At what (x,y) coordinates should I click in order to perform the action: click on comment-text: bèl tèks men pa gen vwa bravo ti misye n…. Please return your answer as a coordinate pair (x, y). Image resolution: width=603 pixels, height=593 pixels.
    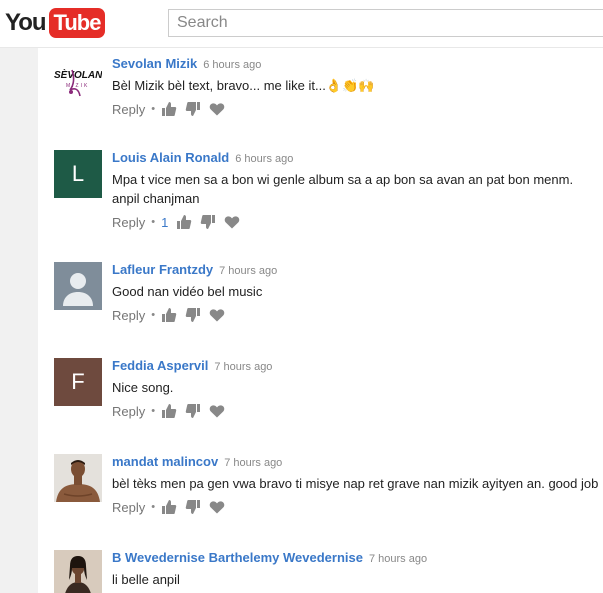
    Looking at the image, I should click on (355, 483).